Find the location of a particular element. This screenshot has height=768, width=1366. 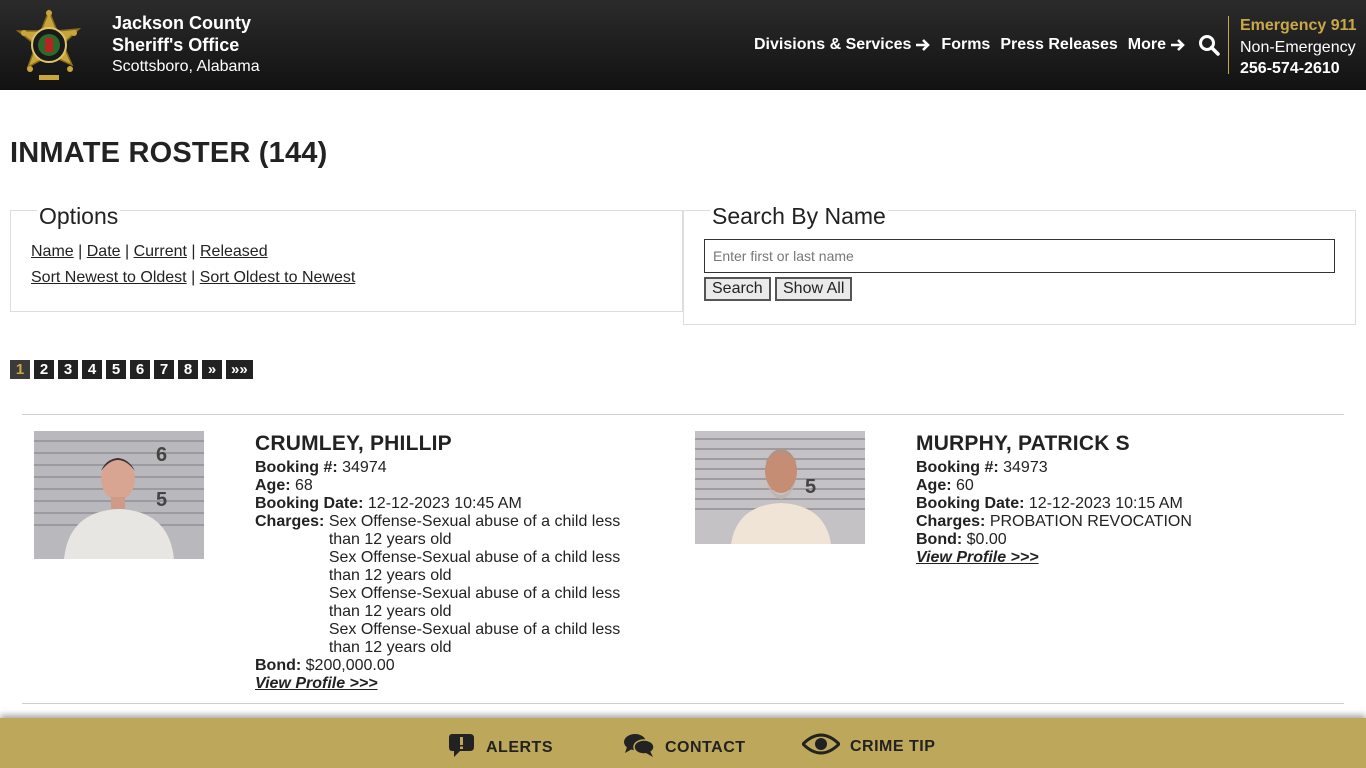

nav-forms: Forms is located at coordinates (965, 45).